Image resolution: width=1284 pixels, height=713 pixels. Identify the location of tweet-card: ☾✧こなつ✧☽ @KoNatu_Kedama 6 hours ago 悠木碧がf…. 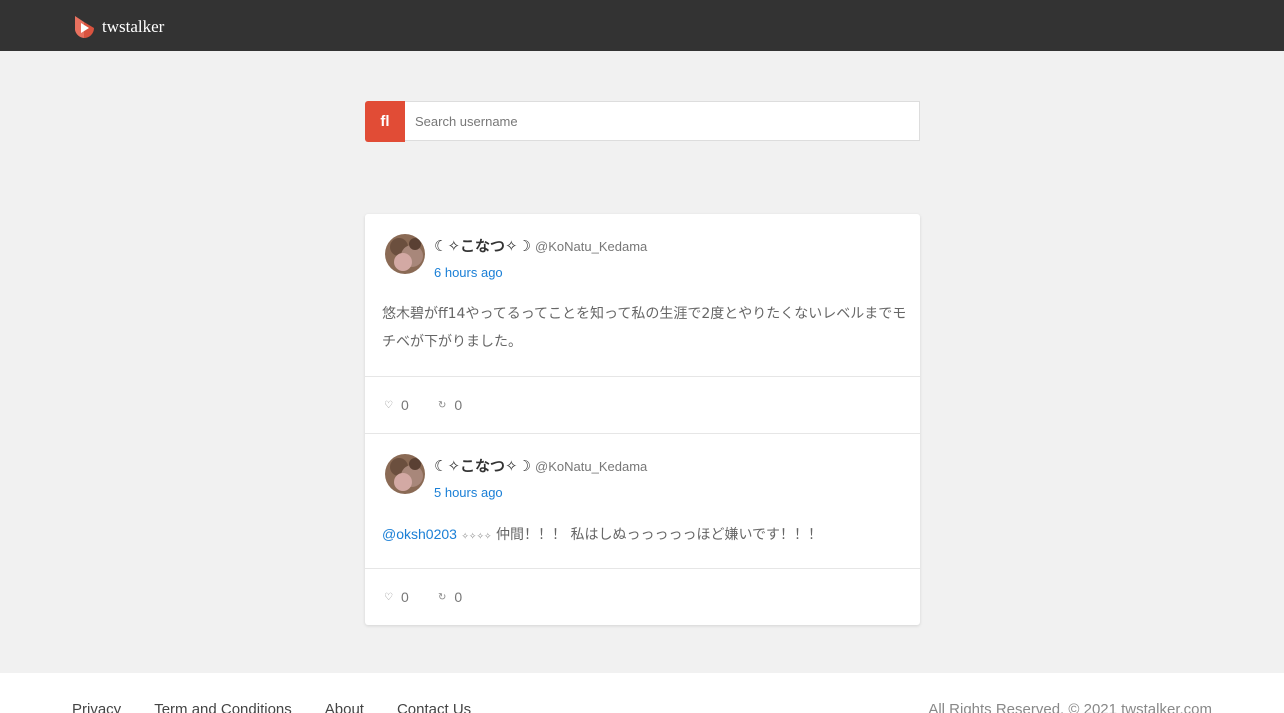
(642, 324).